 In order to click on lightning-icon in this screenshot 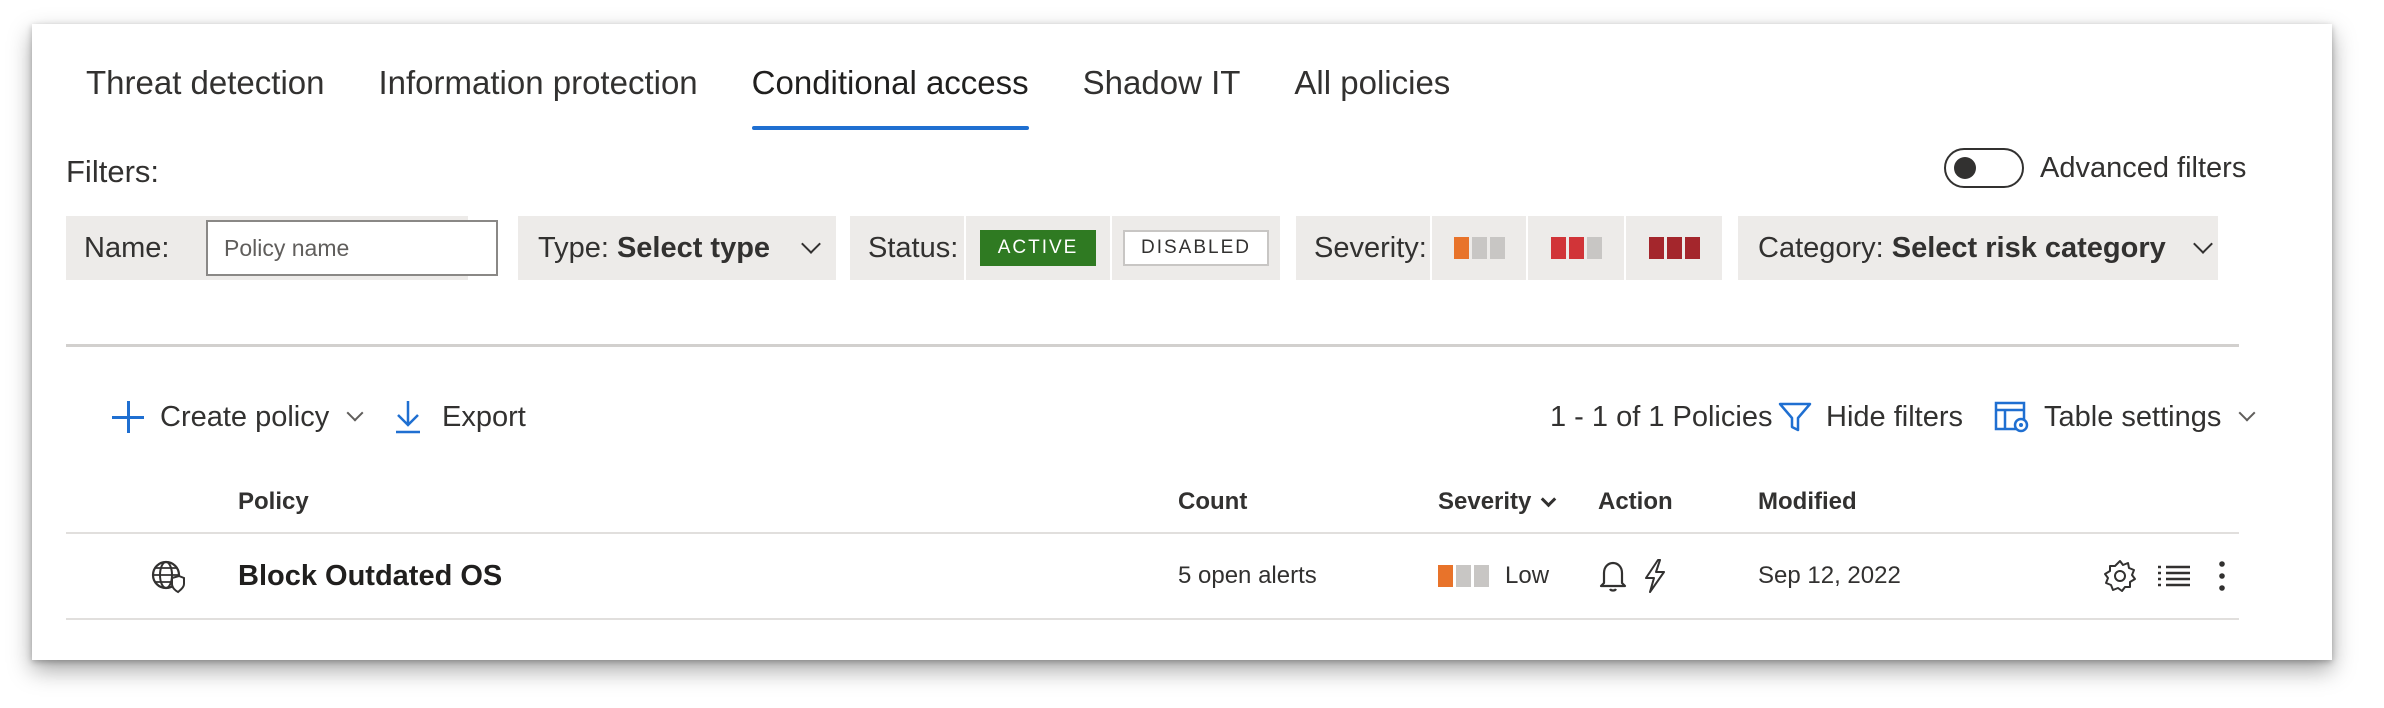, I will do `click(1655, 576)`.